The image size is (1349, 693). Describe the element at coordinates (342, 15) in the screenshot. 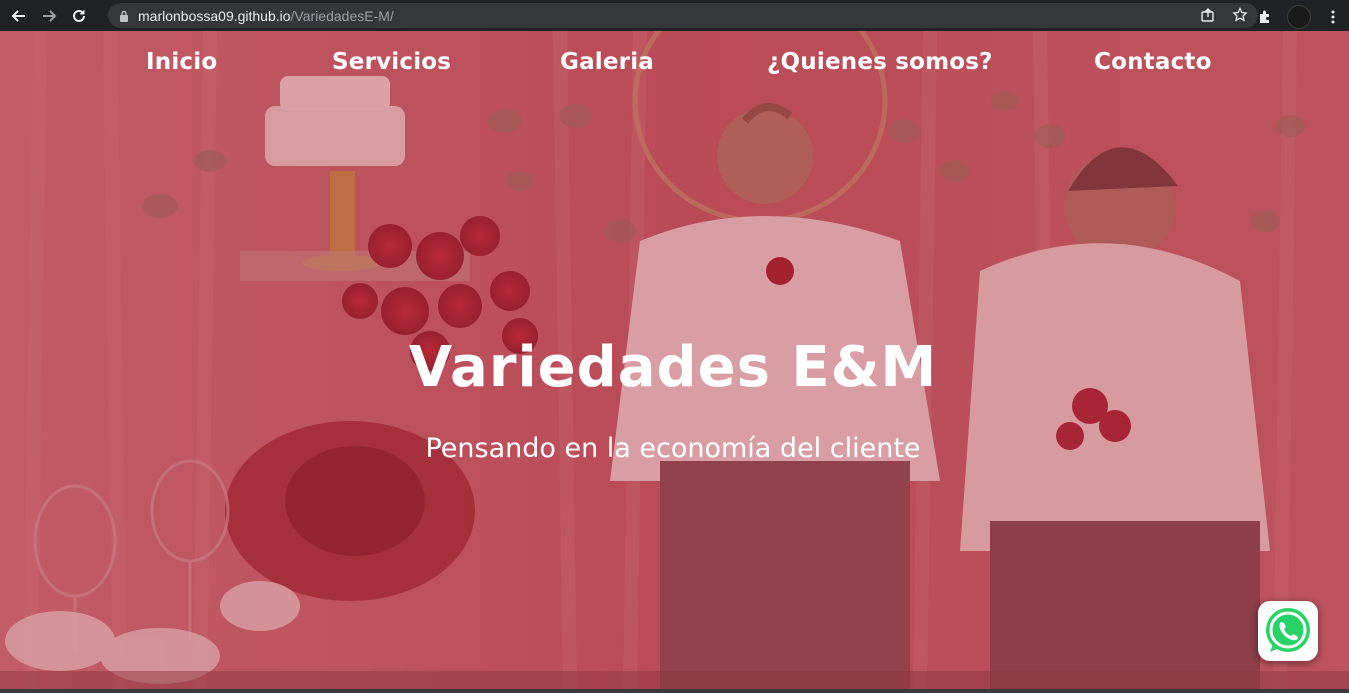

I see `url-path: /VariedadesE-M/` at that location.